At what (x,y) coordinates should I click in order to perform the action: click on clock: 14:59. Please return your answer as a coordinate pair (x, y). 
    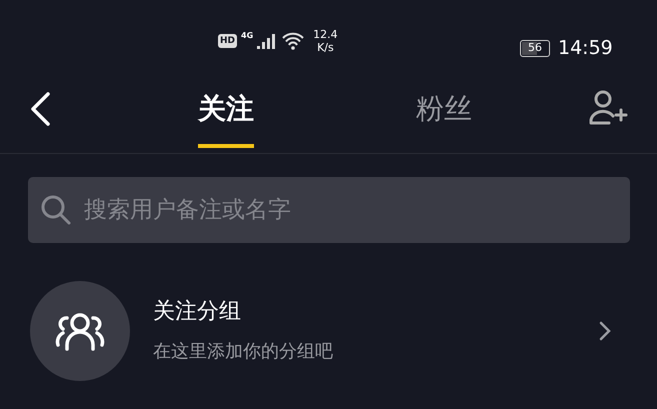
    Looking at the image, I should click on (585, 48).